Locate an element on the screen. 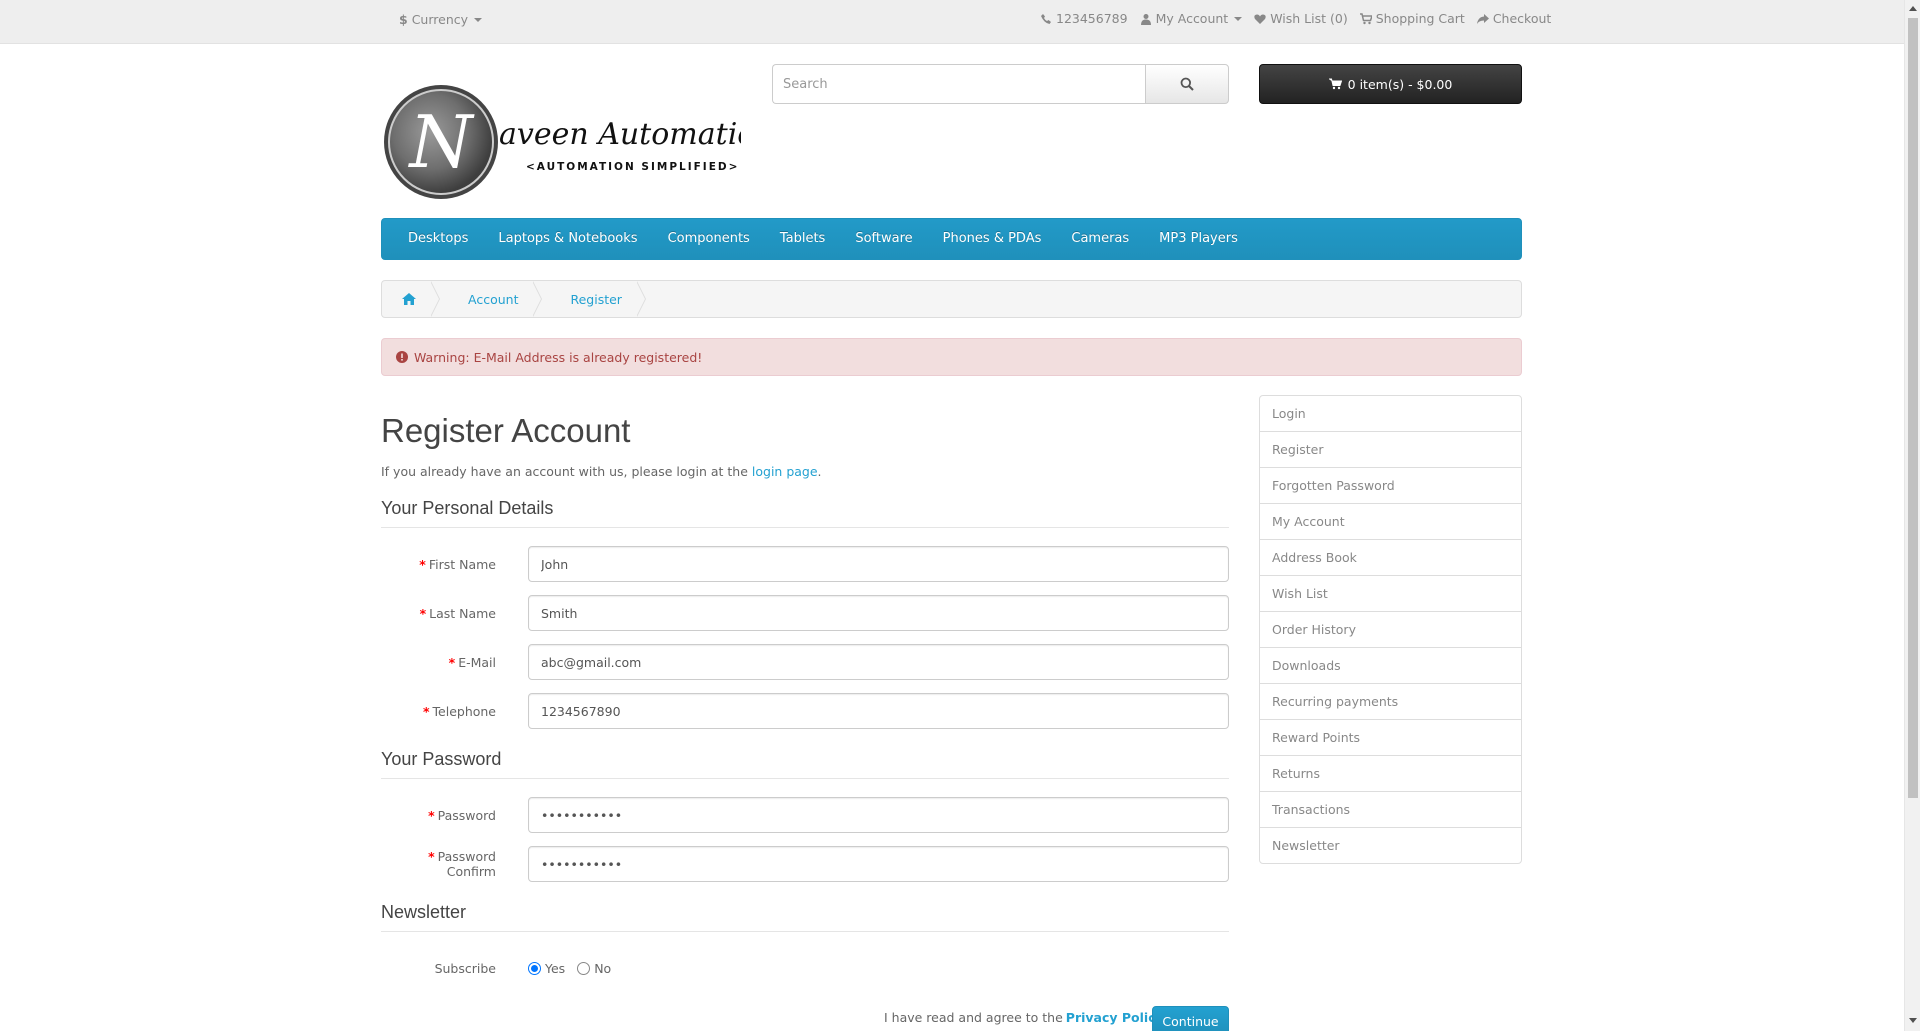  menu-item-phones: Phones & PDAs is located at coordinates (992, 239).